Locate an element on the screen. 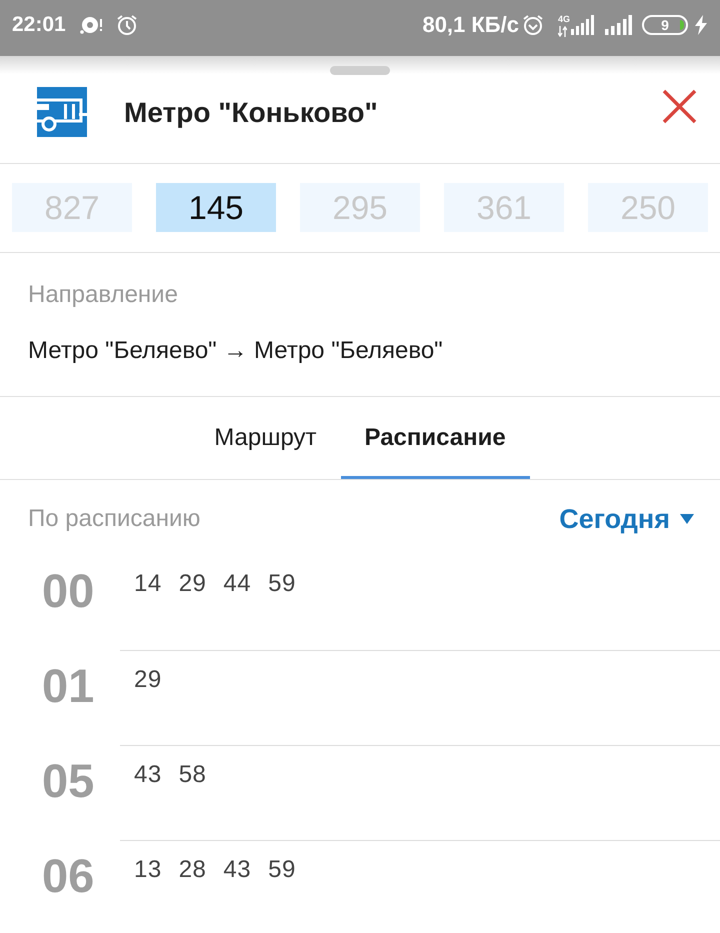 The height and width of the screenshot is (933, 720). minute-text: 44 is located at coordinates (237, 584).